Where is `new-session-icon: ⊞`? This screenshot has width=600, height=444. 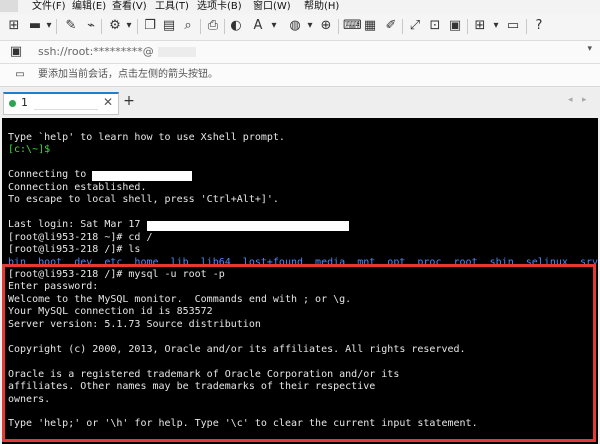 new-session-icon: ⊞ is located at coordinates (14, 26).